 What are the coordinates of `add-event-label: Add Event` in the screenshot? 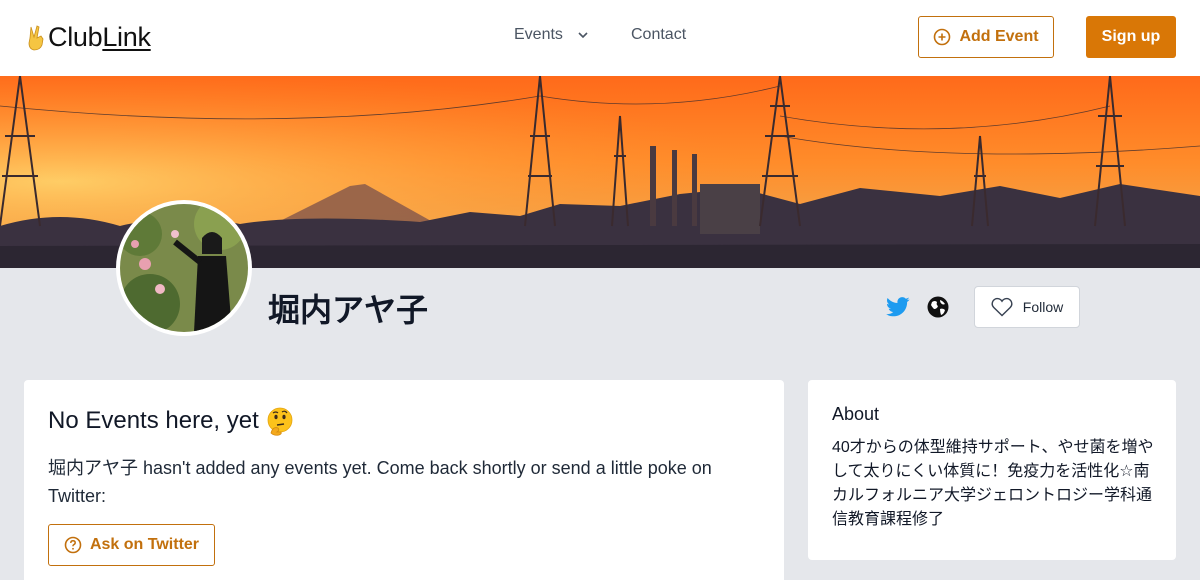 It's located at (999, 36).